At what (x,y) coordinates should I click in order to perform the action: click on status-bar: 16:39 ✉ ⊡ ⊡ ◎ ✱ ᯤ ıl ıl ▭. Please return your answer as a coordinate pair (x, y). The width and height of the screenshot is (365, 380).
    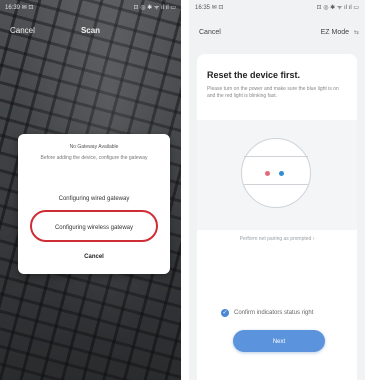
    Looking at the image, I should click on (90, 7).